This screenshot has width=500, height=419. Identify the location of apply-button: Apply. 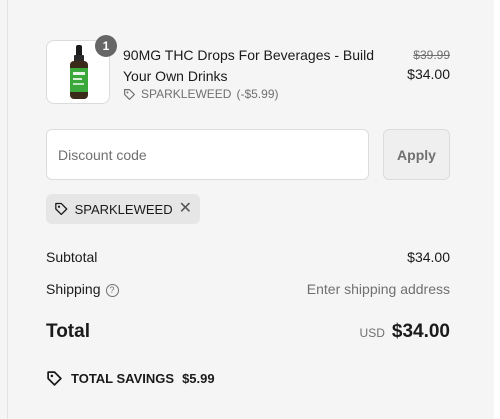
(416, 154).